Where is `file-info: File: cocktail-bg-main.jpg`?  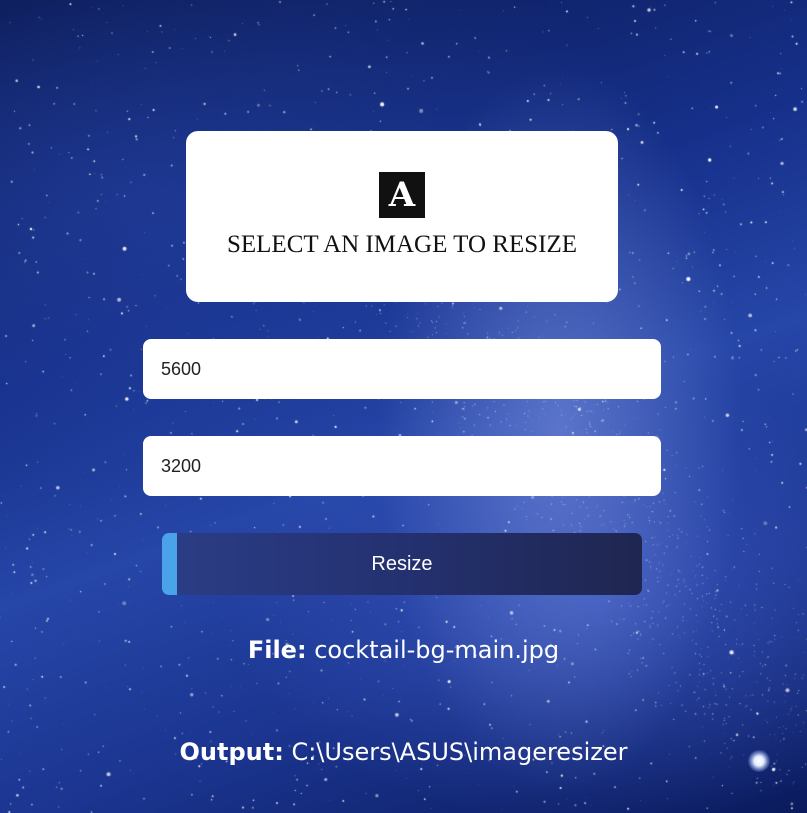
file-info: File: cocktail-bg-main.jpg is located at coordinates (403, 650).